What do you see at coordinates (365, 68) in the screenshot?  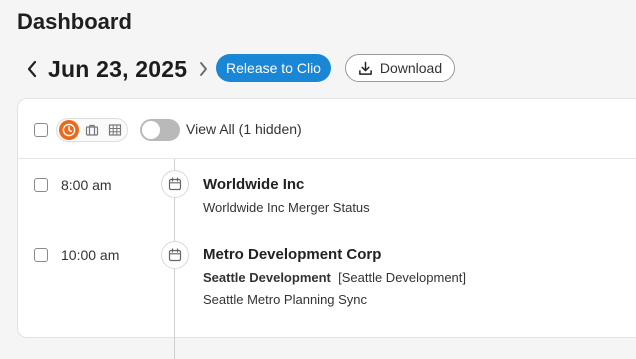 I see `download-icon` at bounding box center [365, 68].